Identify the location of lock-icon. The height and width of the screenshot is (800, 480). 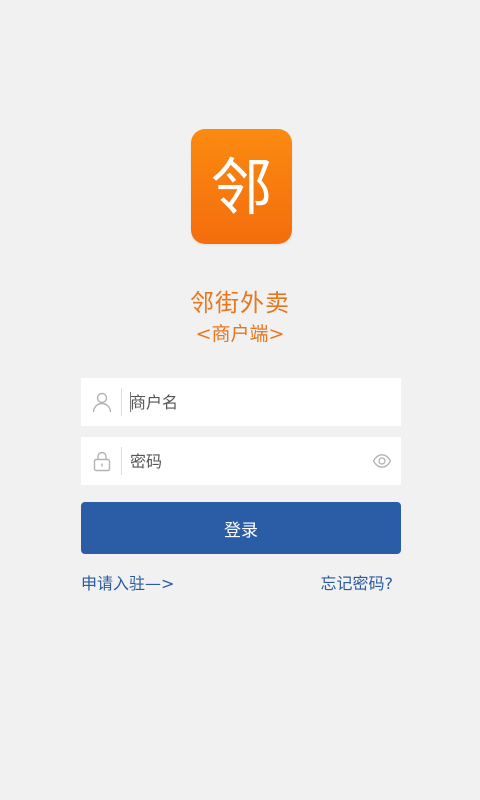
(102, 461).